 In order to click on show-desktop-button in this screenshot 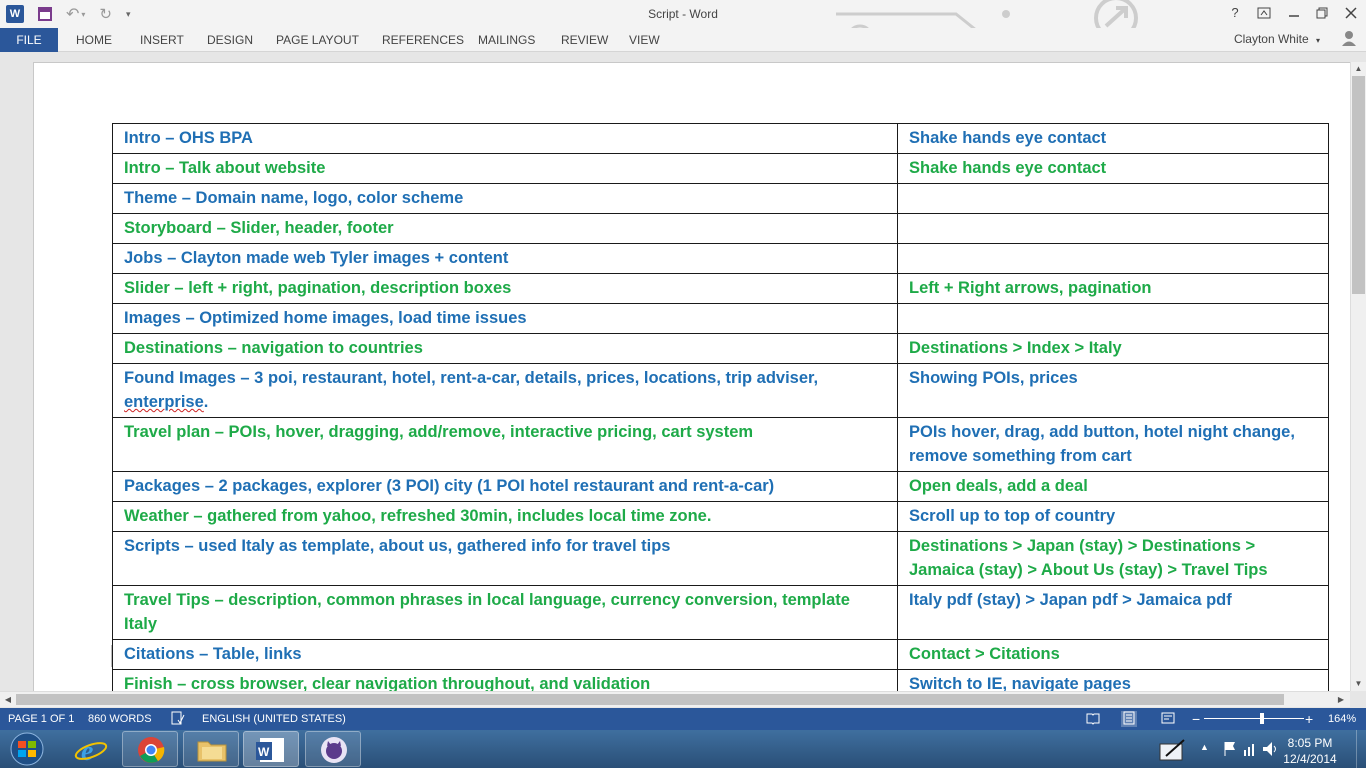, I will do `click(1361, 749)`.